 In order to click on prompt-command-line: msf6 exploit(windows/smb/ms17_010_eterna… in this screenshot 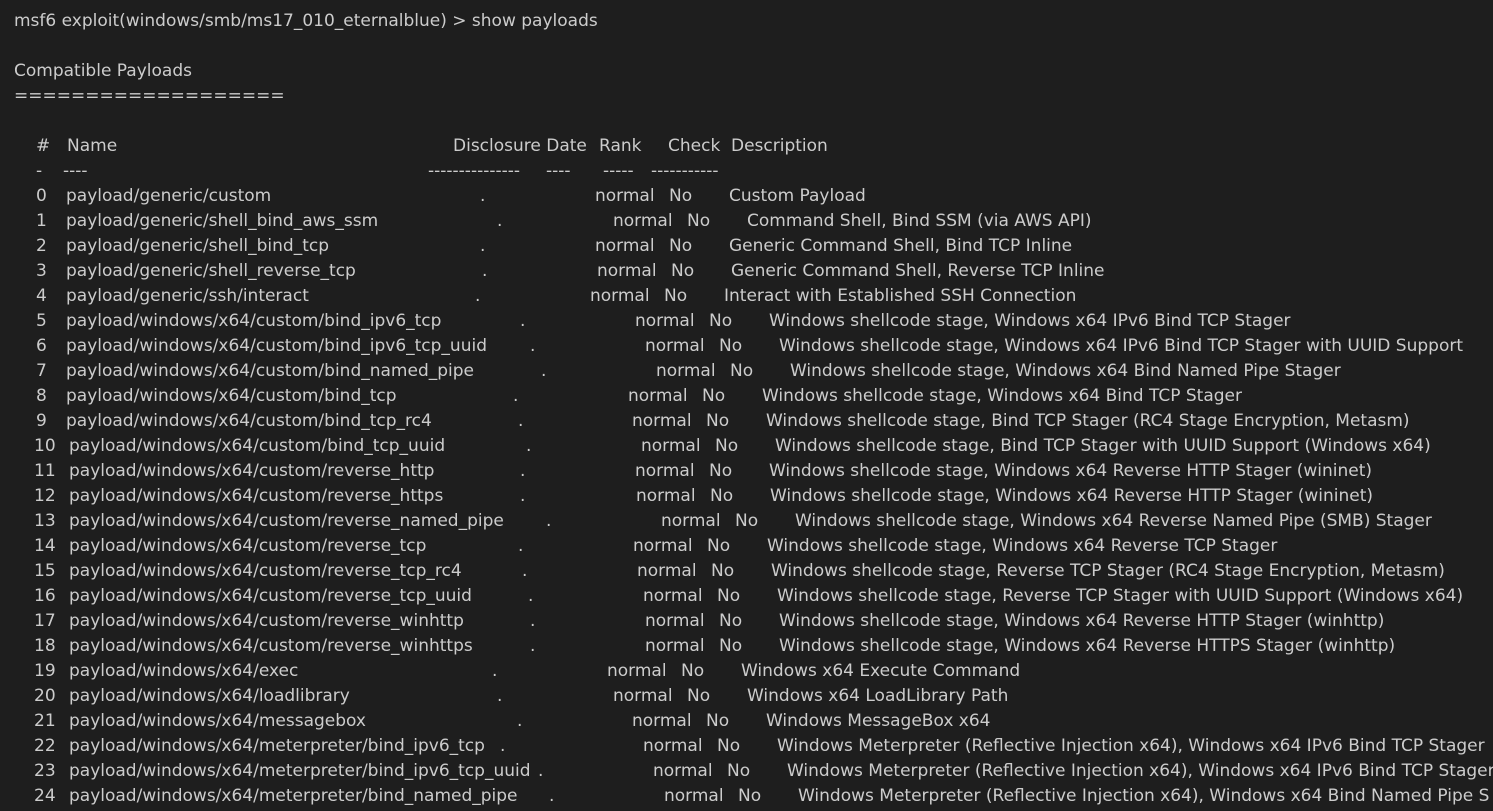, I will do `click(306, 21)`.